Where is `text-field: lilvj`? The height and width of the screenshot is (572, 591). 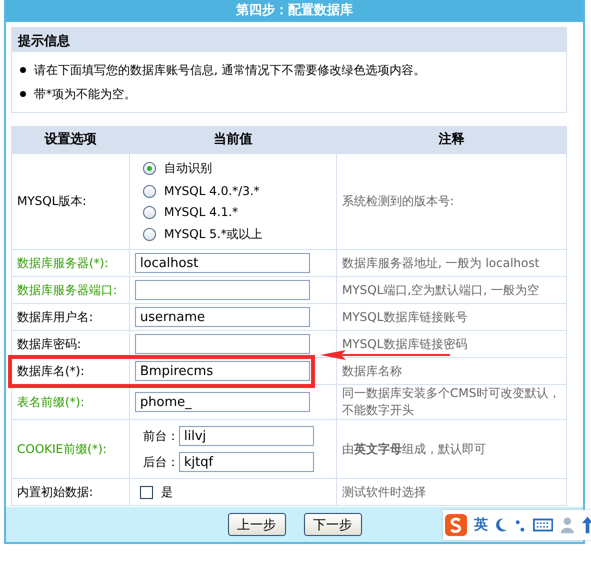
text-field: lilvj is located at coordinates (246, 436).